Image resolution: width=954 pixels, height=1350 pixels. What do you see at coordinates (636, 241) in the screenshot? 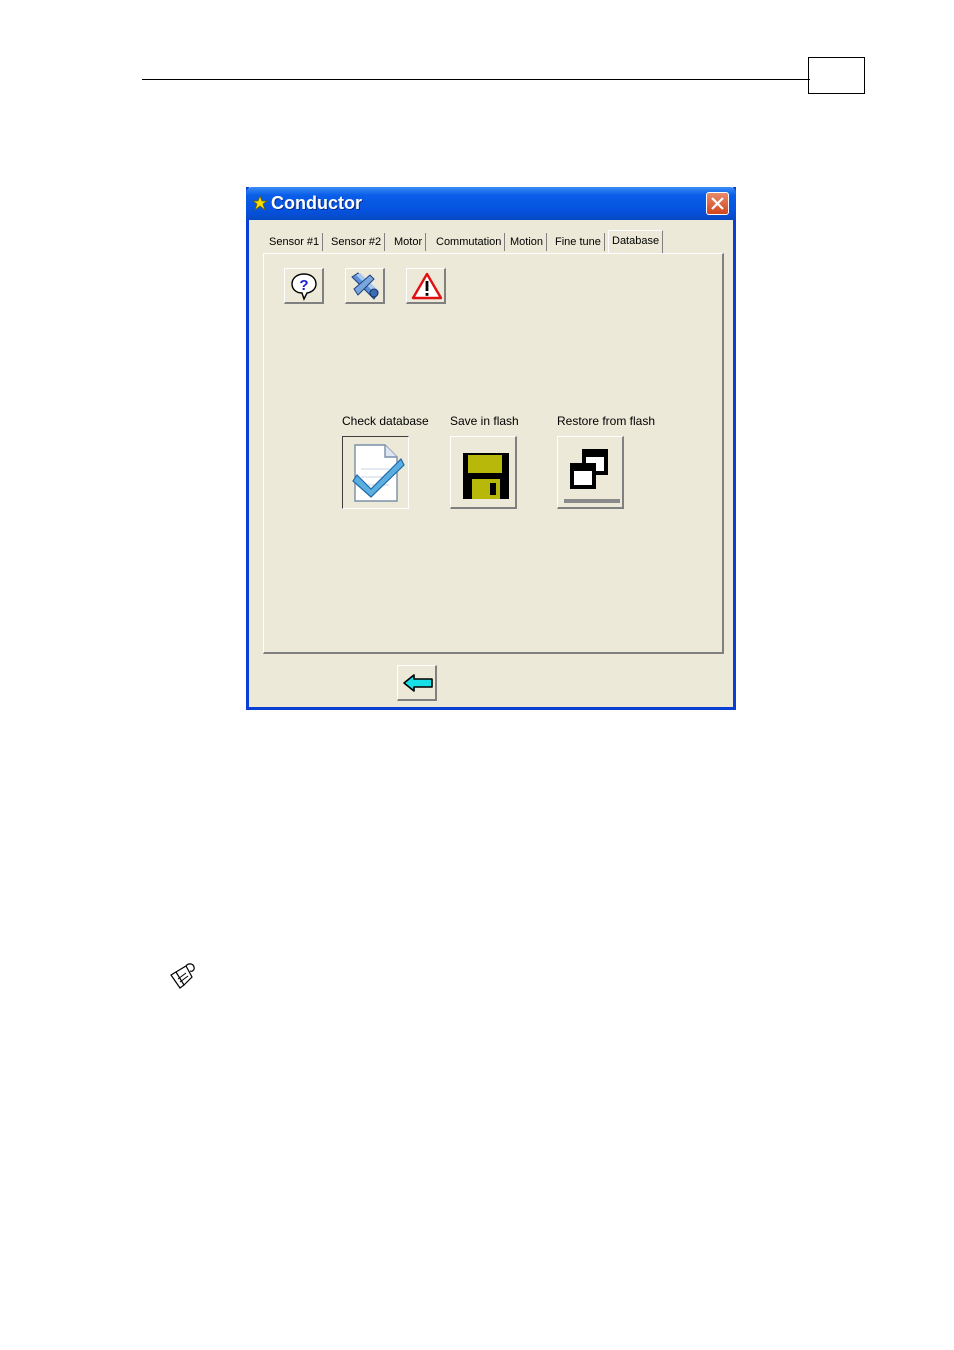
I see `tab-database: Database` at bounding box center [636, 241].